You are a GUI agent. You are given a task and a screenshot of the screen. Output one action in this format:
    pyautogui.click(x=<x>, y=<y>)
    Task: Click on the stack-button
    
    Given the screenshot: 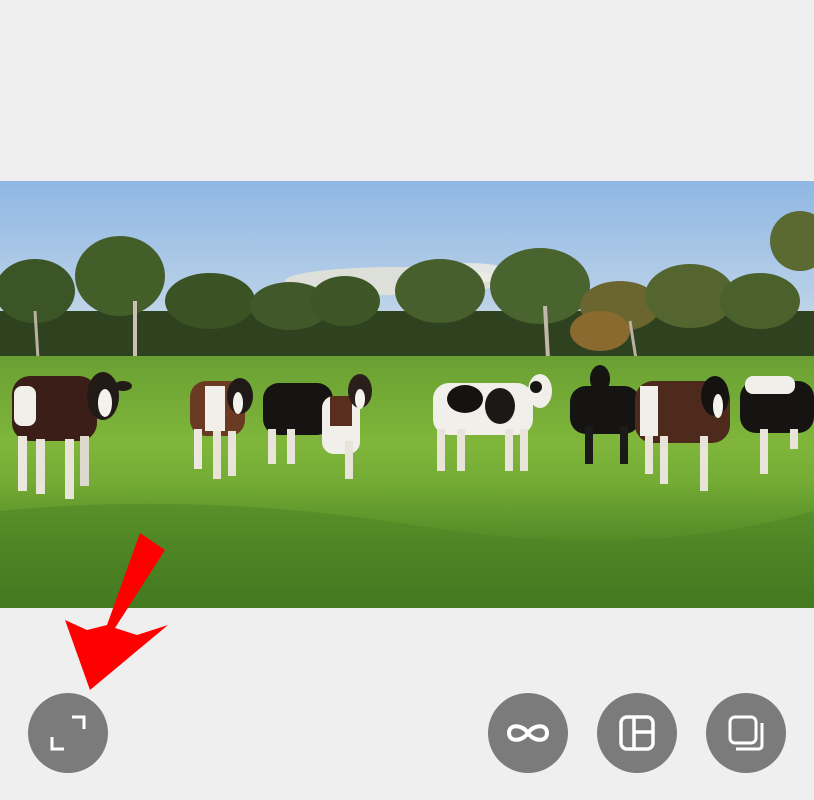 What is the action you would take?
    pyautogui.click(x=746, y=733)
    